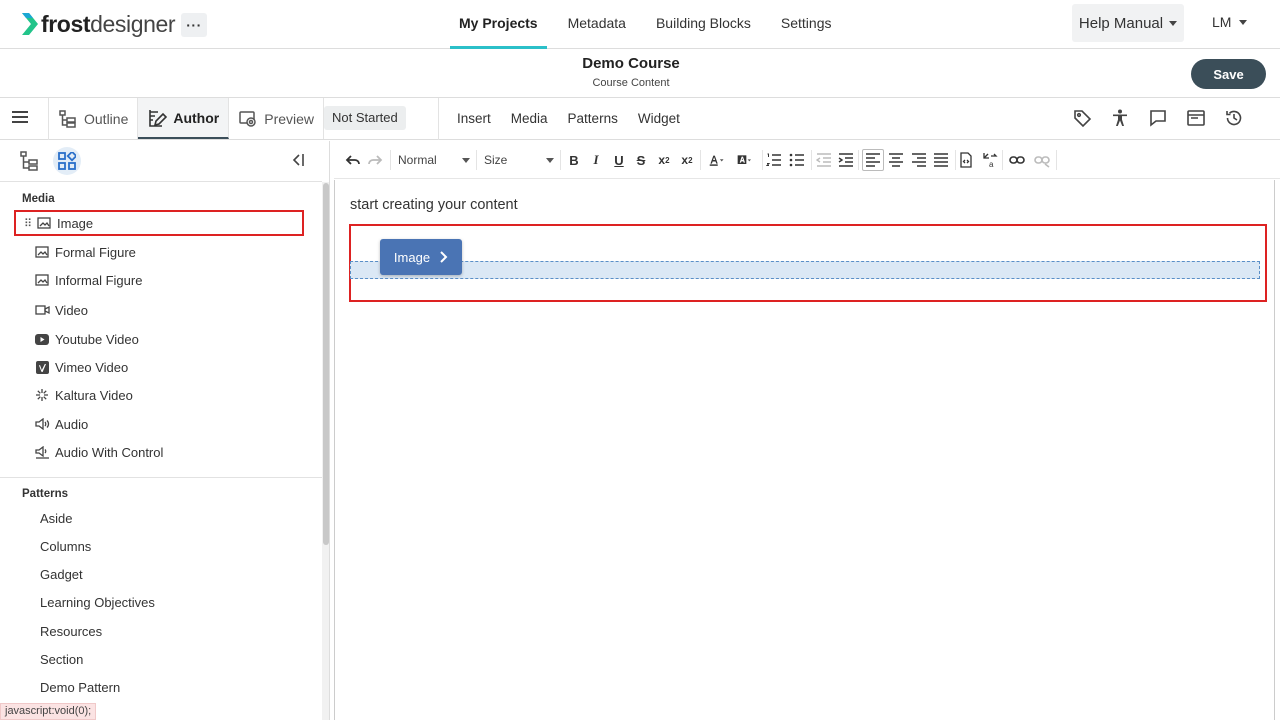 The image size is (1280, 720). Describe the element at coordinates (48, 711) in the screenshot. I see `browser-status-text: javascript:void(0);` at that location.